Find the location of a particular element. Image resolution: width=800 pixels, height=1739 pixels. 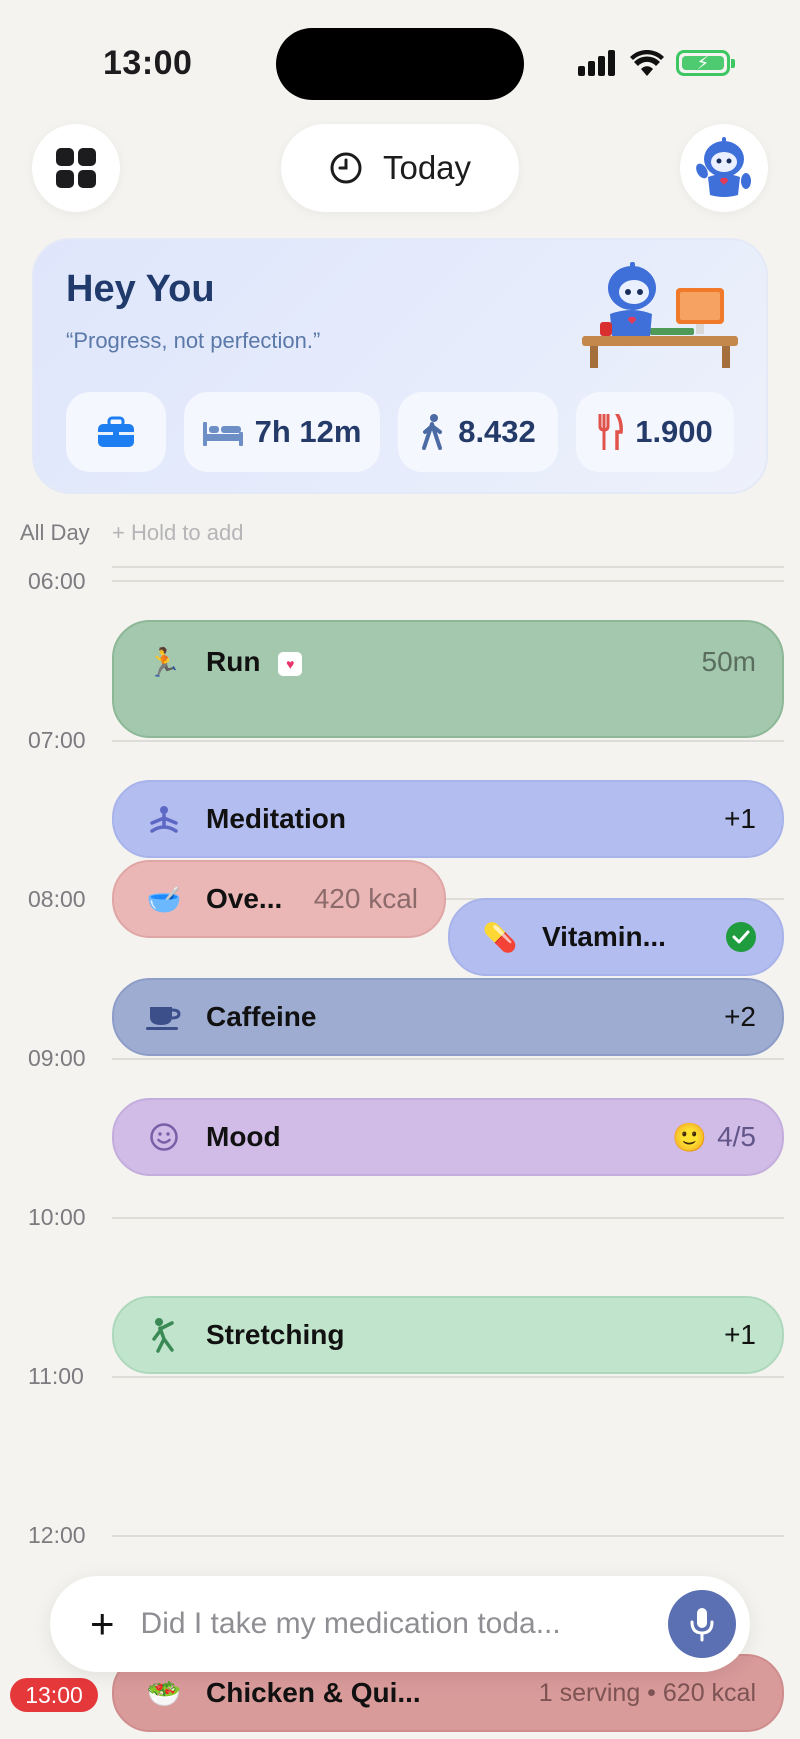

event-caffeine: Caffeine +2 is located at coordinates (448, 1017).